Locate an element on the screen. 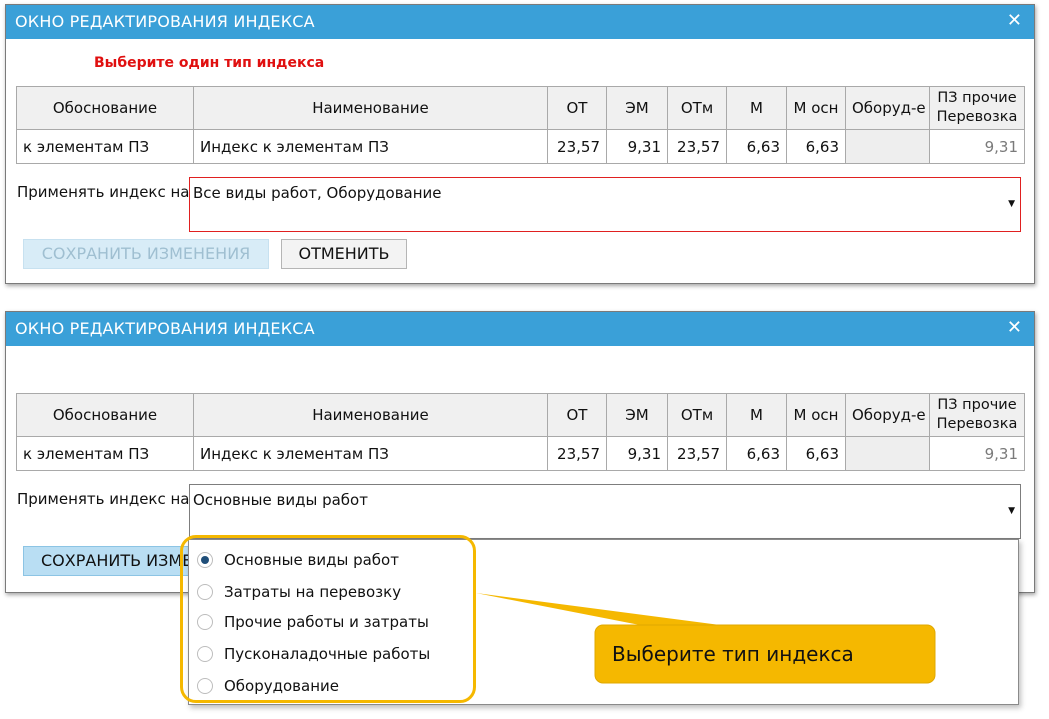  option-label: Затраты на перевозку is located at coordinates (313, 592).